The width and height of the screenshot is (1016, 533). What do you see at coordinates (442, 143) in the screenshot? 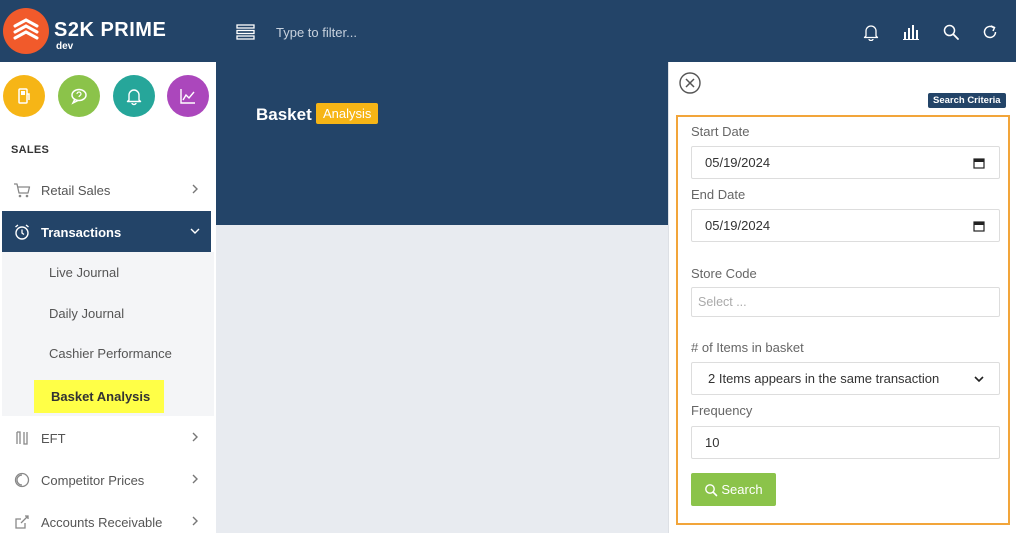
I see `page-header: Basket Analysis` at bounding box center [442, 143].